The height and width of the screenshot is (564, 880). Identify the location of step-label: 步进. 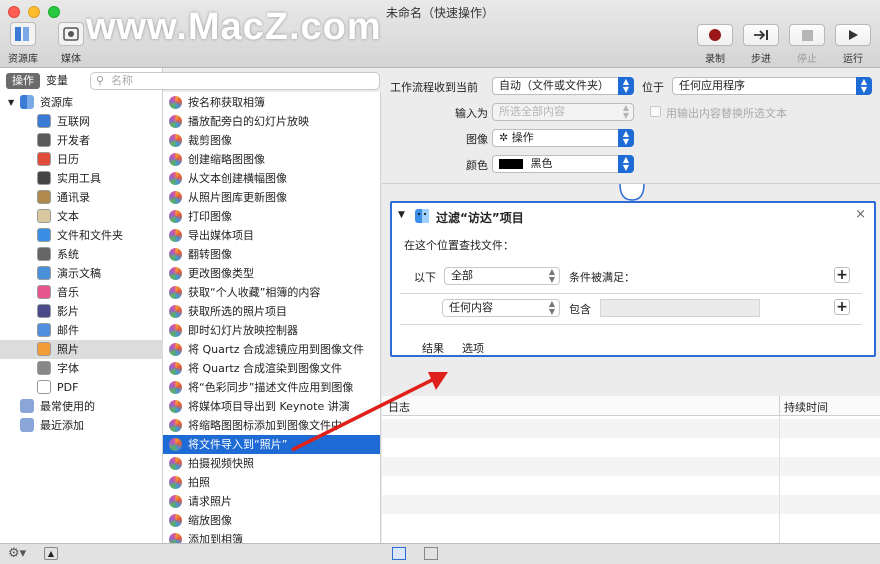
(761, 59).